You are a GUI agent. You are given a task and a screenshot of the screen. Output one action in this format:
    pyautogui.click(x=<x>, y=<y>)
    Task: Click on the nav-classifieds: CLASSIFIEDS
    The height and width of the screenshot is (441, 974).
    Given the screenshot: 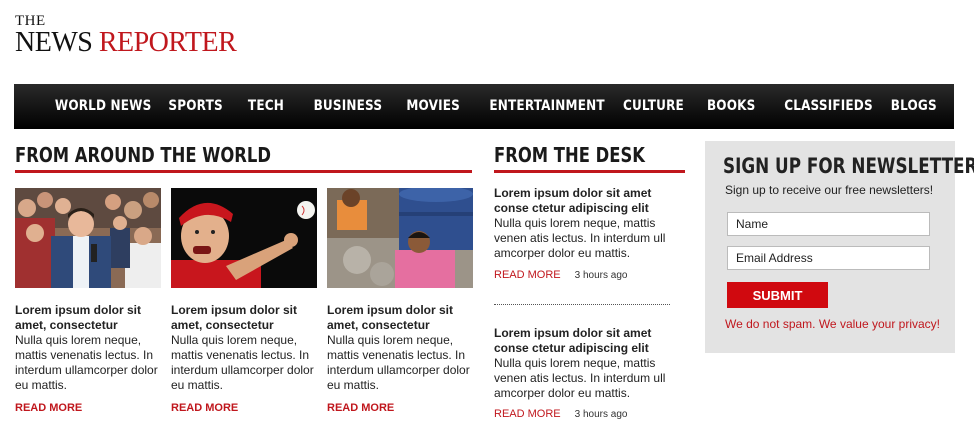 What is the action you would take?
    pyautogui.click(x=828, y=106)
    